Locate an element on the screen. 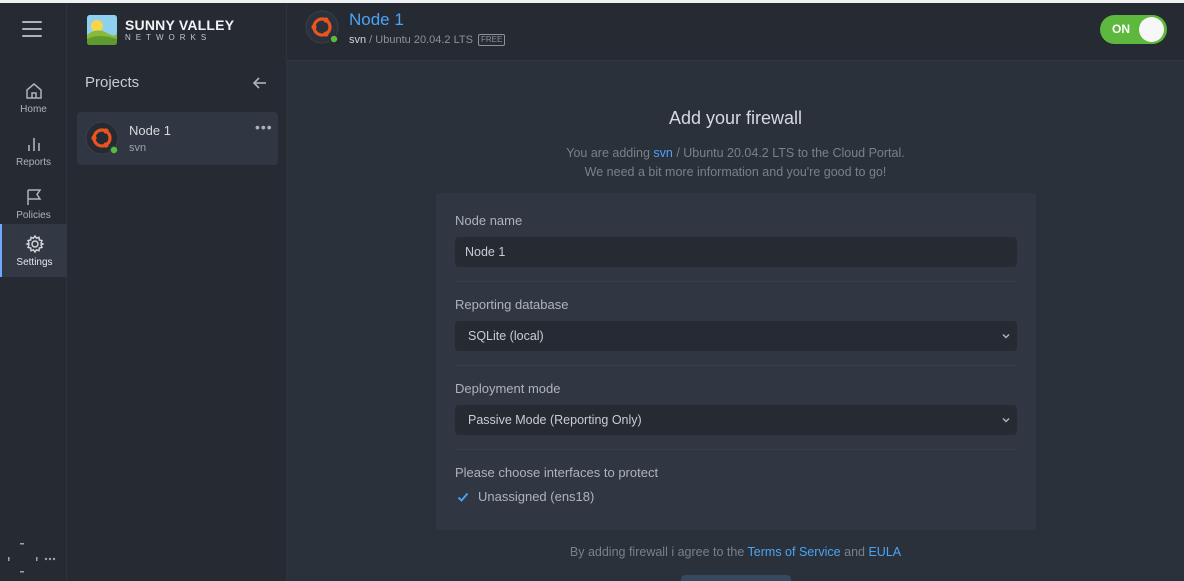 Image resolution: width=1184 pixels, height=581 pixels. more-options-icon: ••• is located at coordinates (264, 127).